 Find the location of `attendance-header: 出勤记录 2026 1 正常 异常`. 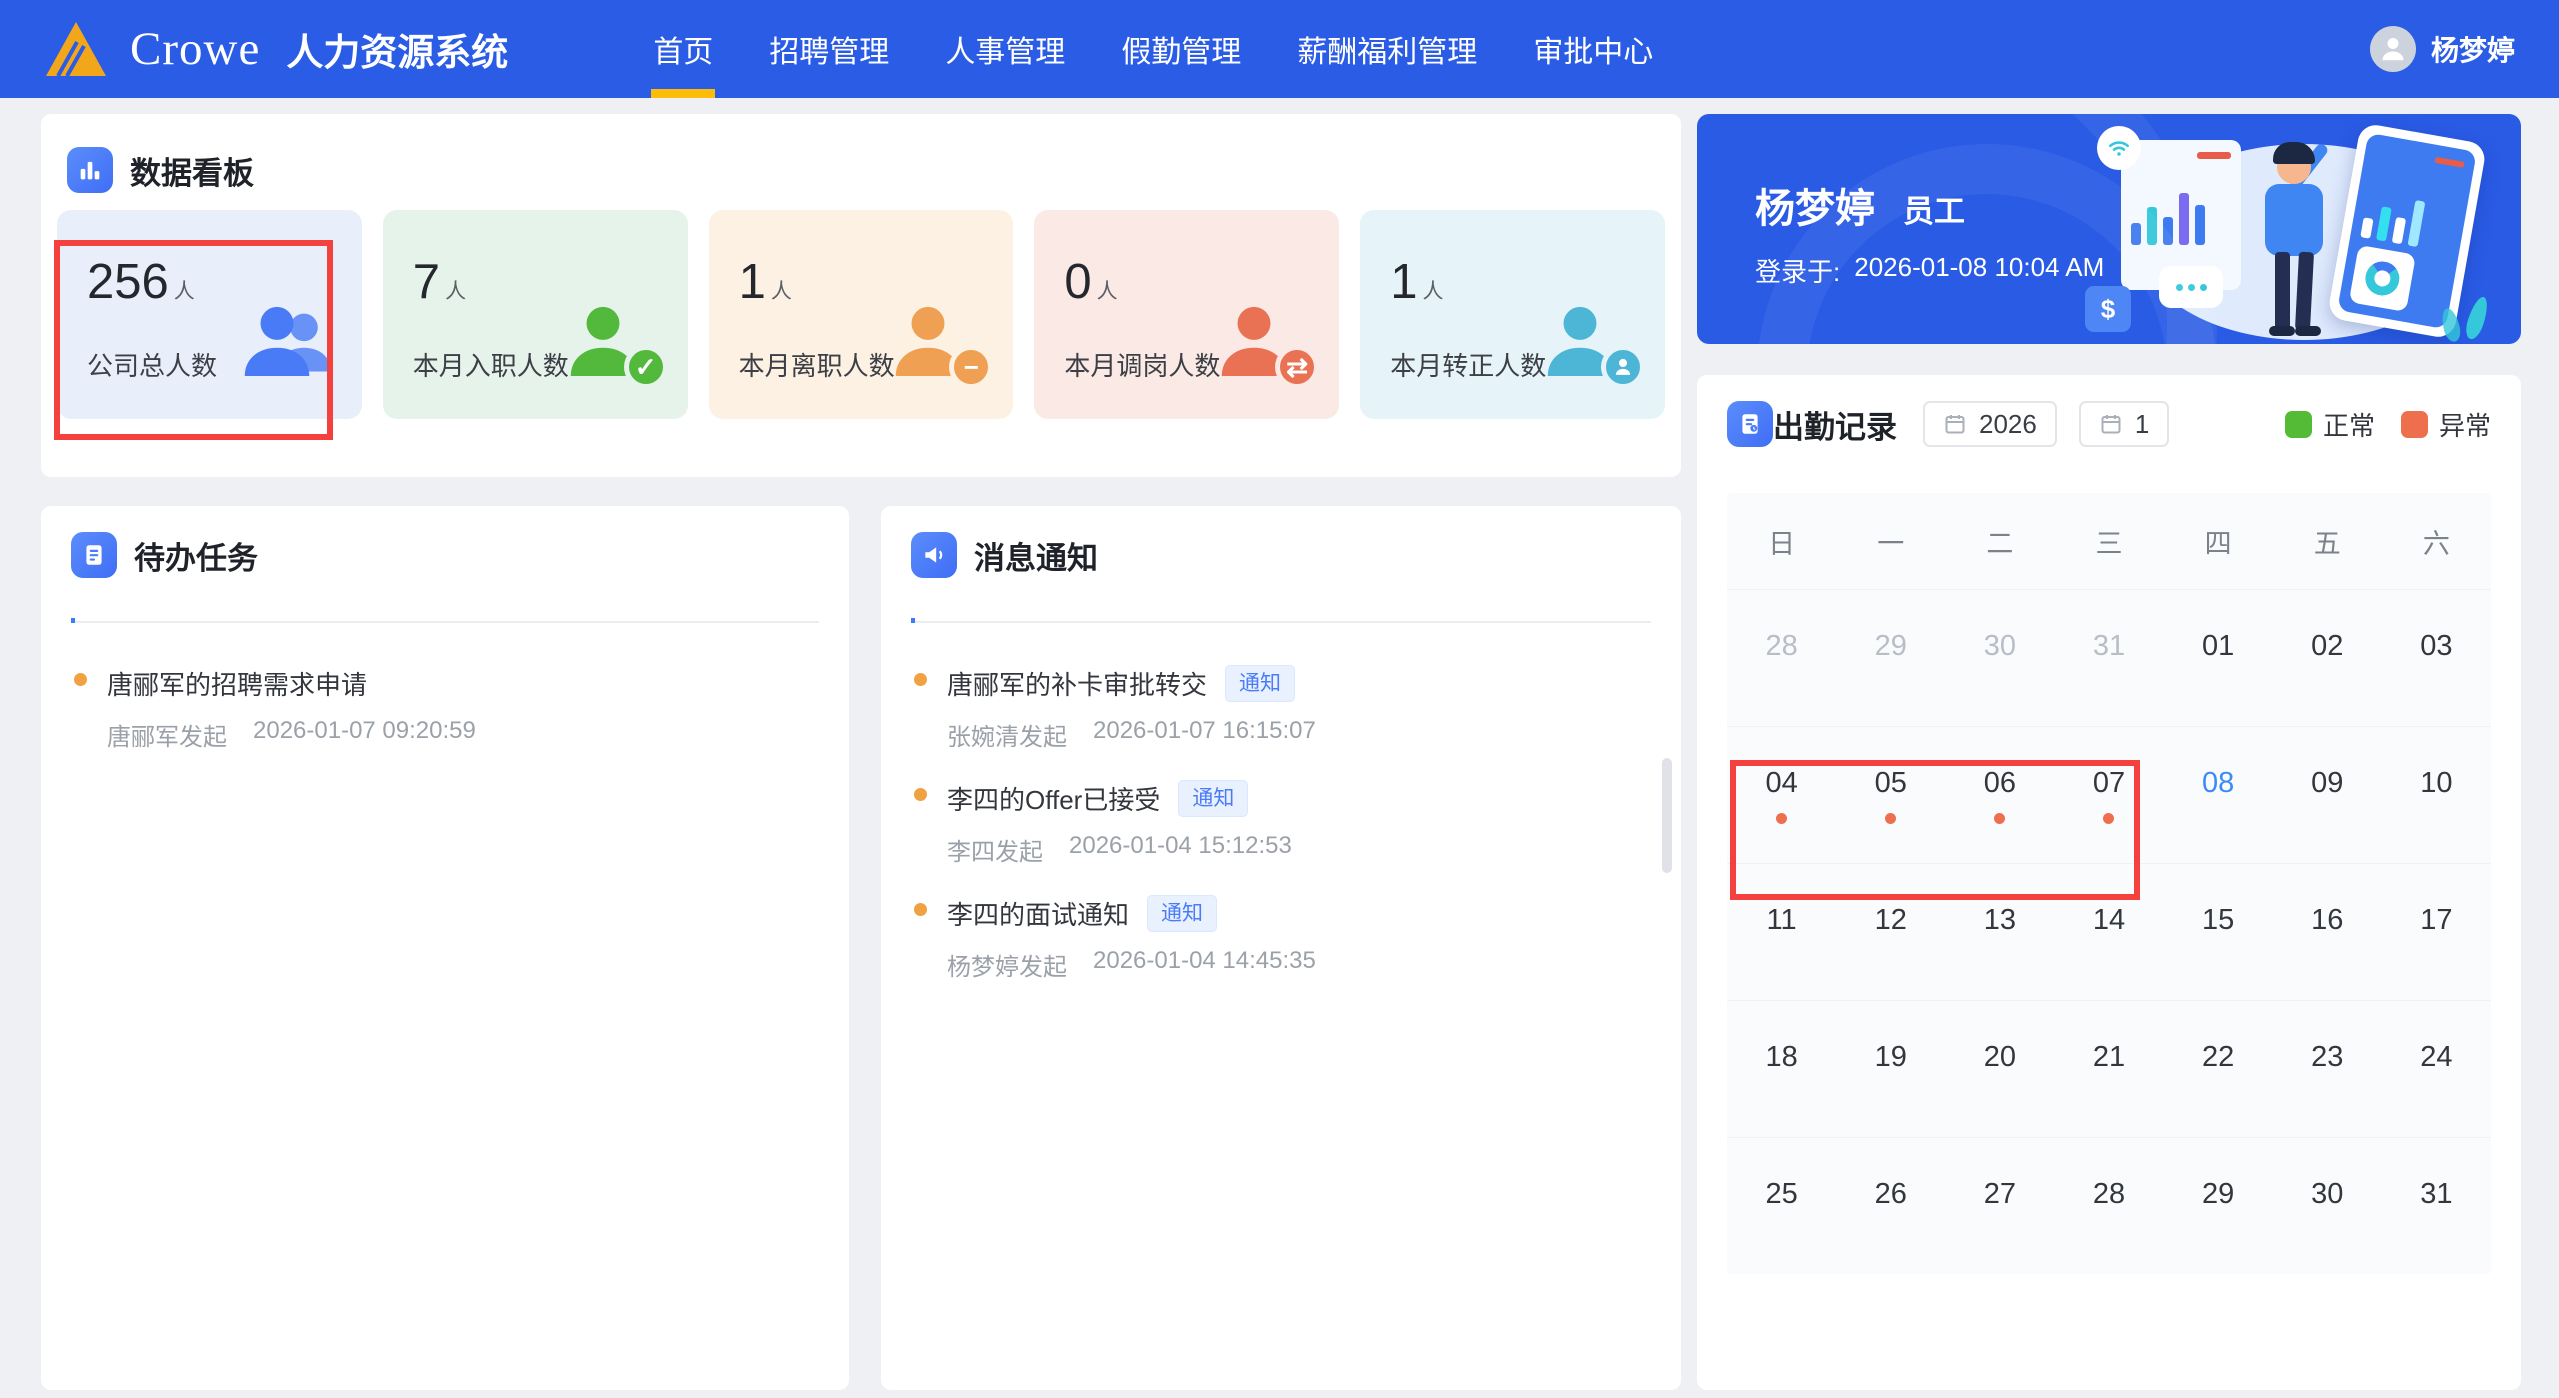

attendance-header: 出勤记录 2026 1 正常 异常 is located at coordinates (2109, 424).